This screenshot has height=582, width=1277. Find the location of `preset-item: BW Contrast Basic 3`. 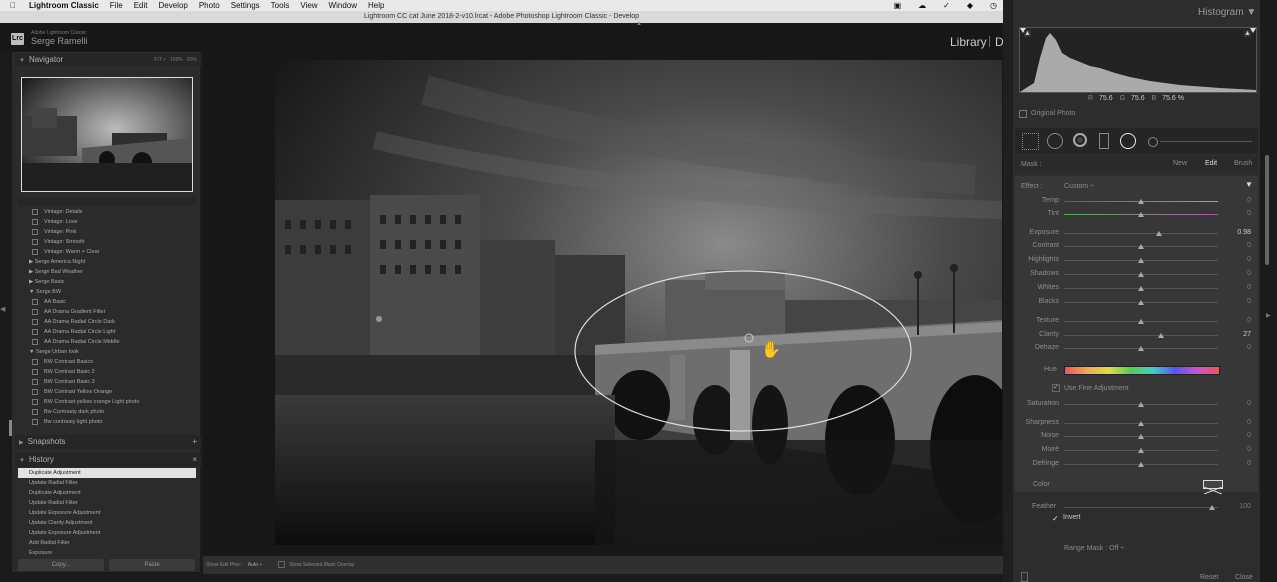

preset-item: BW Contrast Basic 3 is located at coordinates (107, 382).